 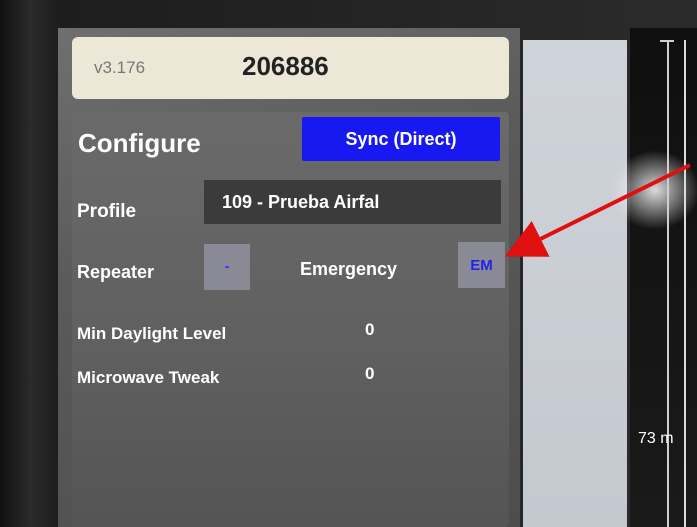 I want to click on min-daylight-value: 0, so click(x=369, y=330).